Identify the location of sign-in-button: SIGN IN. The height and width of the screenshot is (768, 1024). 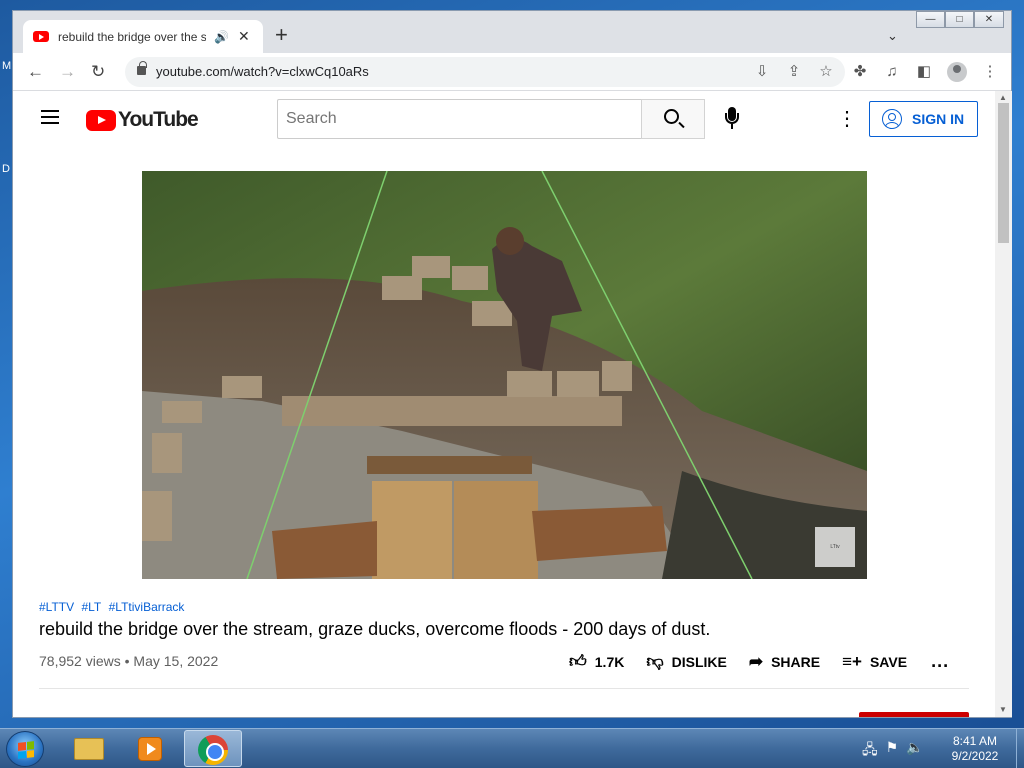
(923, 119).